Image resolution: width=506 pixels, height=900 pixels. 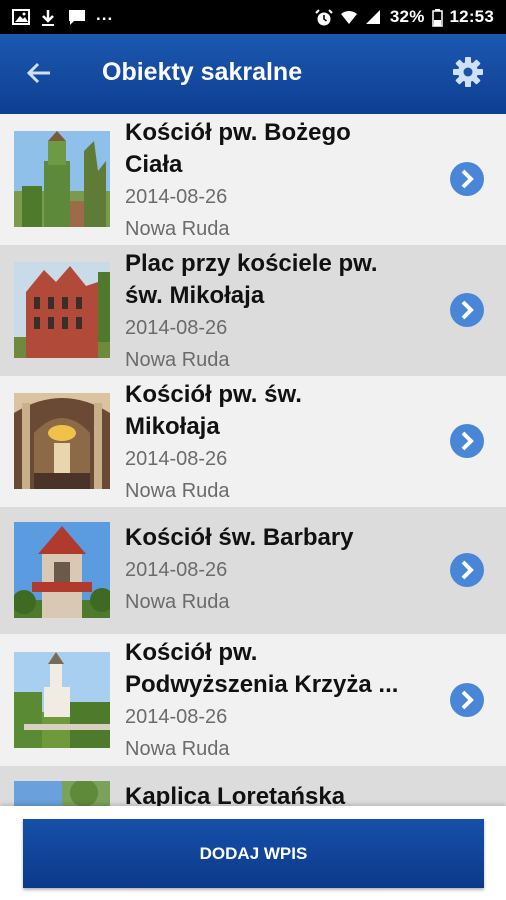 I want to click on settings-button, so click(x=468, y=74).